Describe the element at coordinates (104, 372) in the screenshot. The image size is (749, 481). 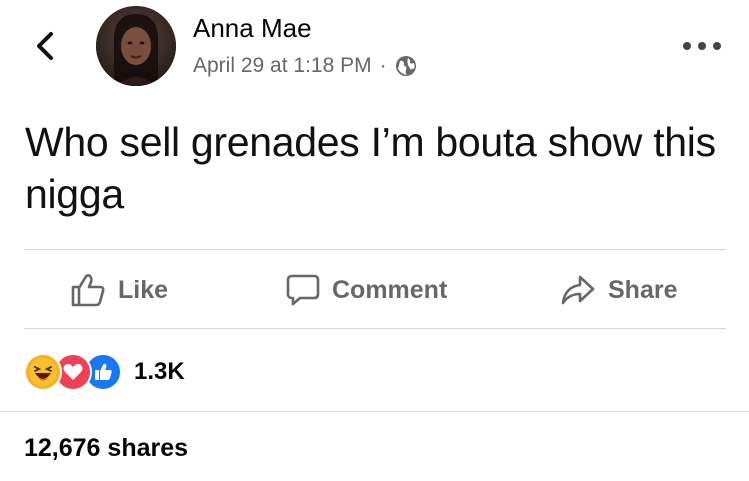
I see `reactions-summary: 1.3K` at that location.